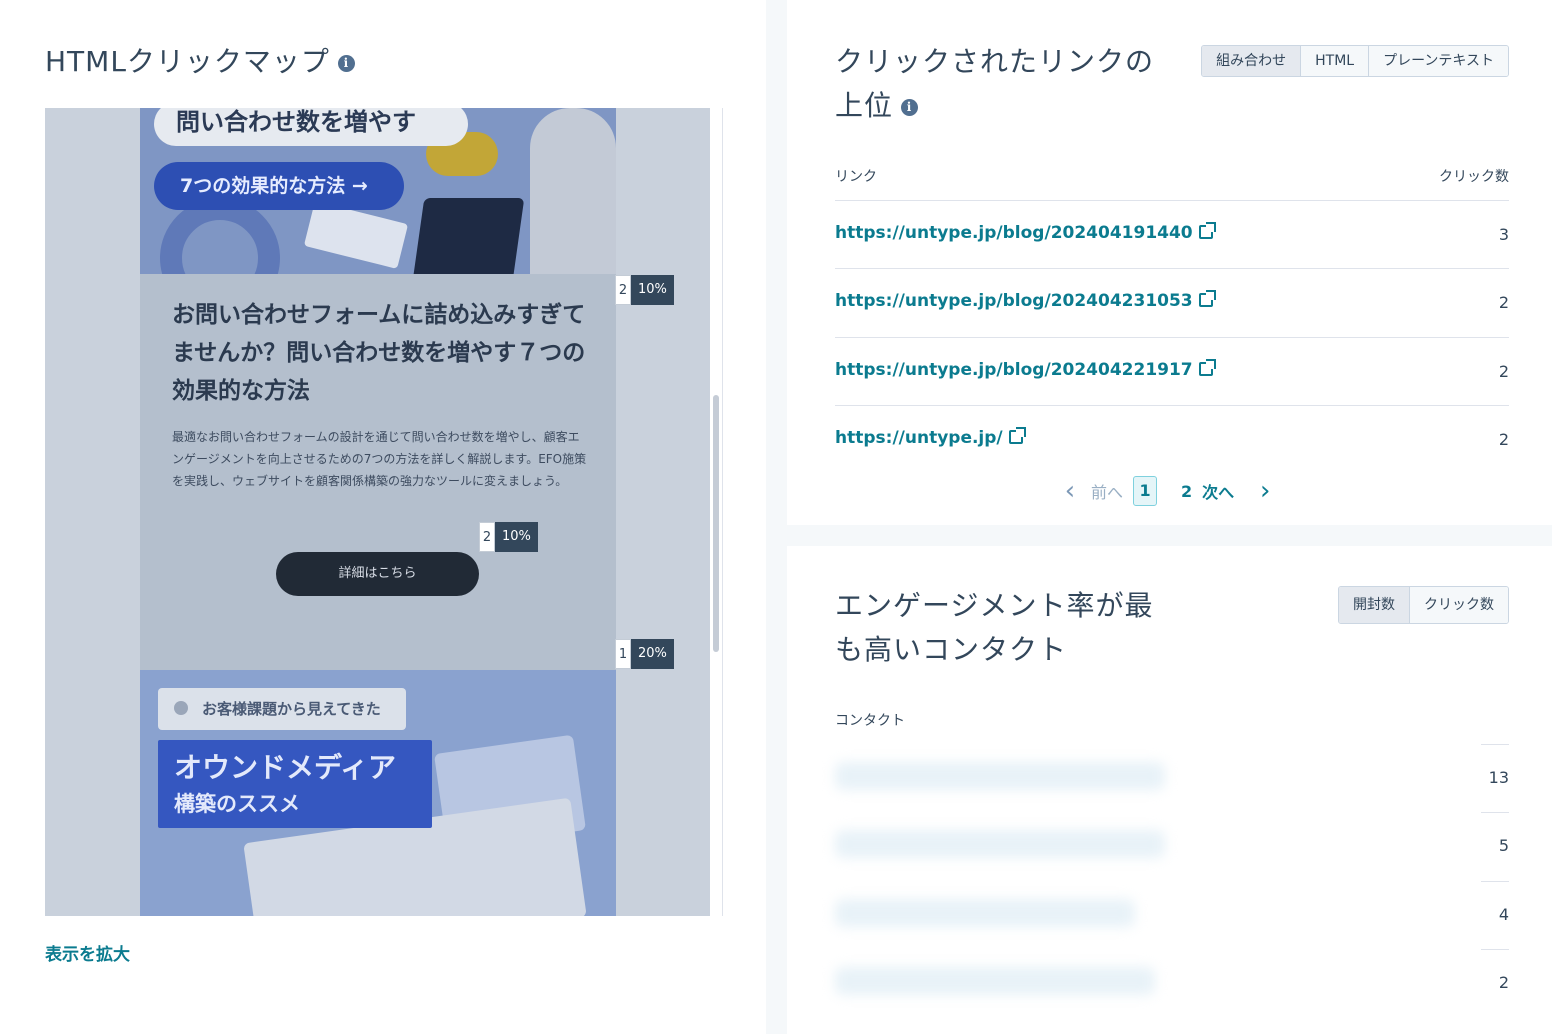 This screenshot has height=1034, width=1552. I want to click on table-row: https://untype.jp/blog/202404231053 2, so click(1172, 302).